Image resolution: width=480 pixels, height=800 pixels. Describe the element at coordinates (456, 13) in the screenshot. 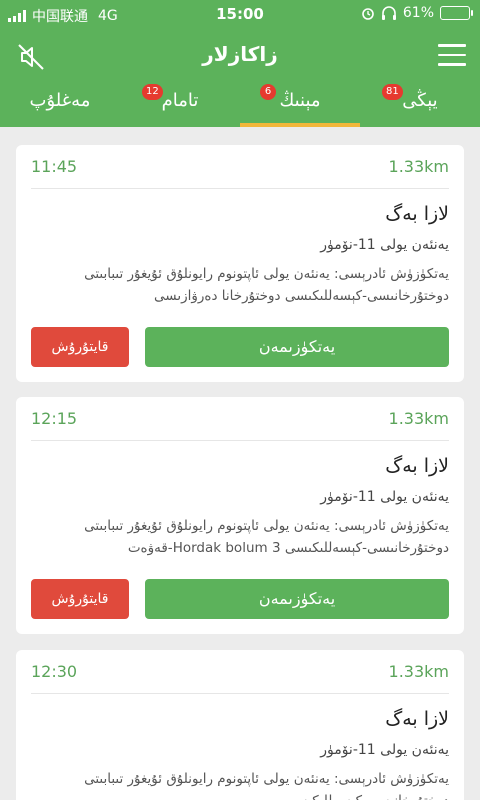

I see `battery-icon` at that location.